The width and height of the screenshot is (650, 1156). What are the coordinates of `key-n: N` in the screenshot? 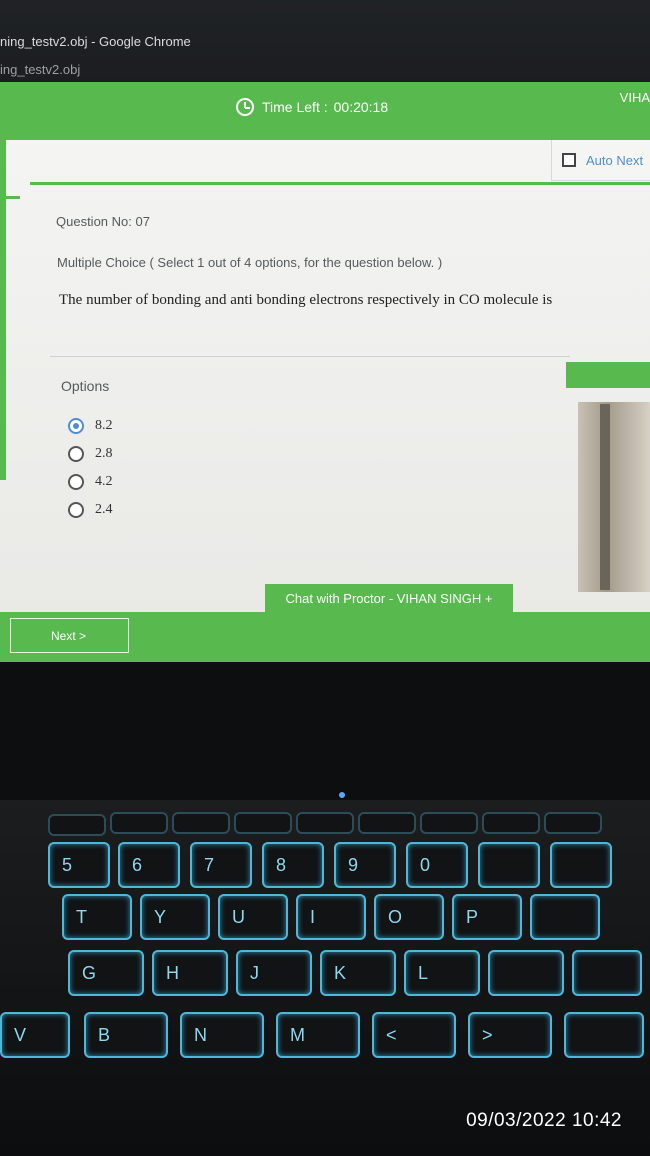 It's located at (222, 1035).